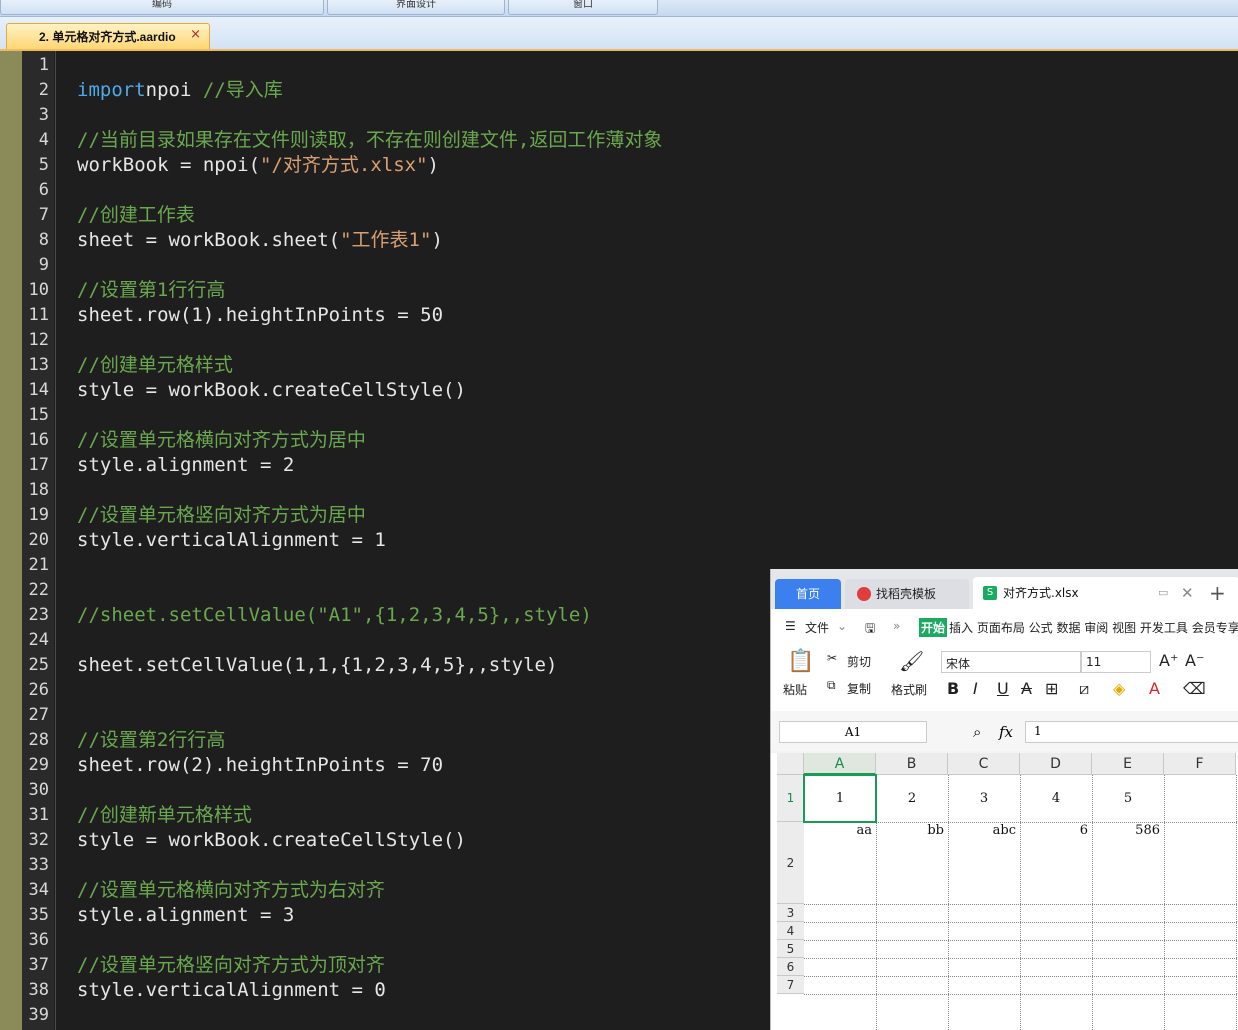  I want to click on line-number: 11, so click(38, 315).